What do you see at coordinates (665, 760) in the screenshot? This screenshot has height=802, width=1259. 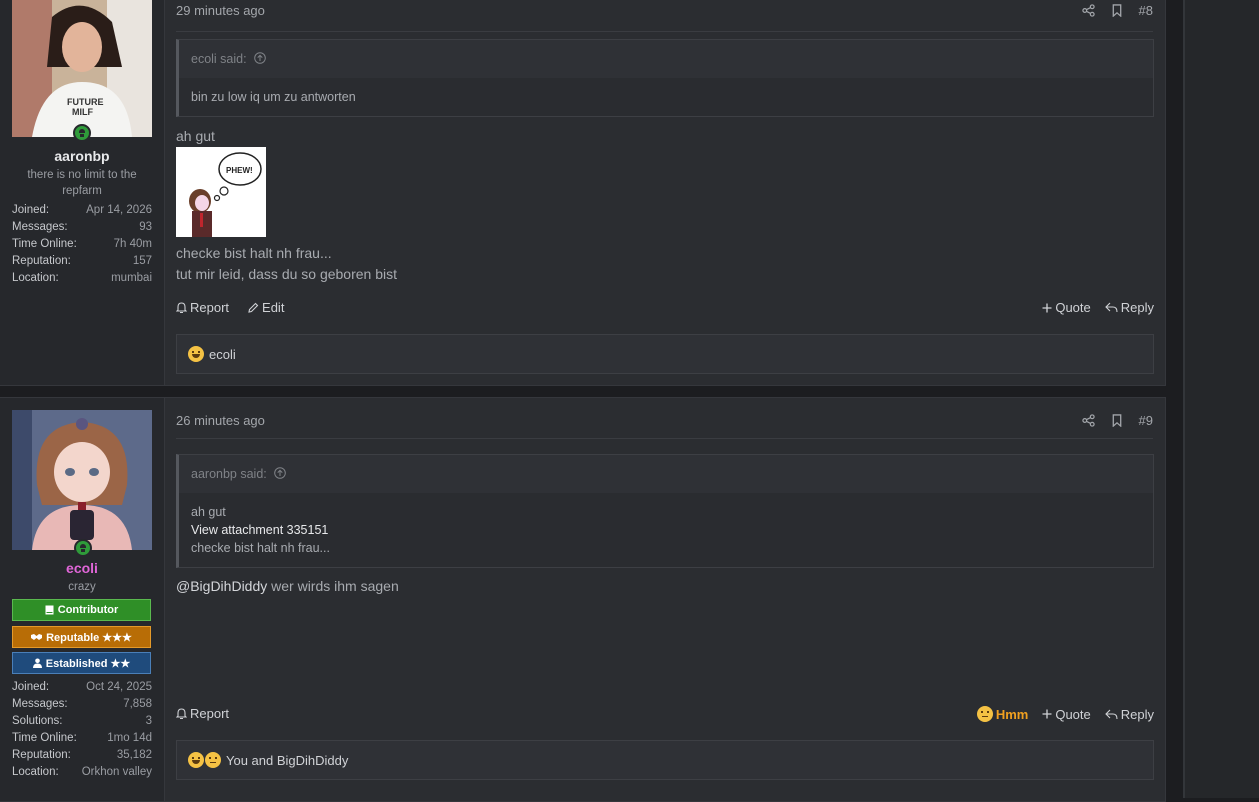 I see `reactions-bar: You and BigDihDiddy` at bounding box center [665, 760].